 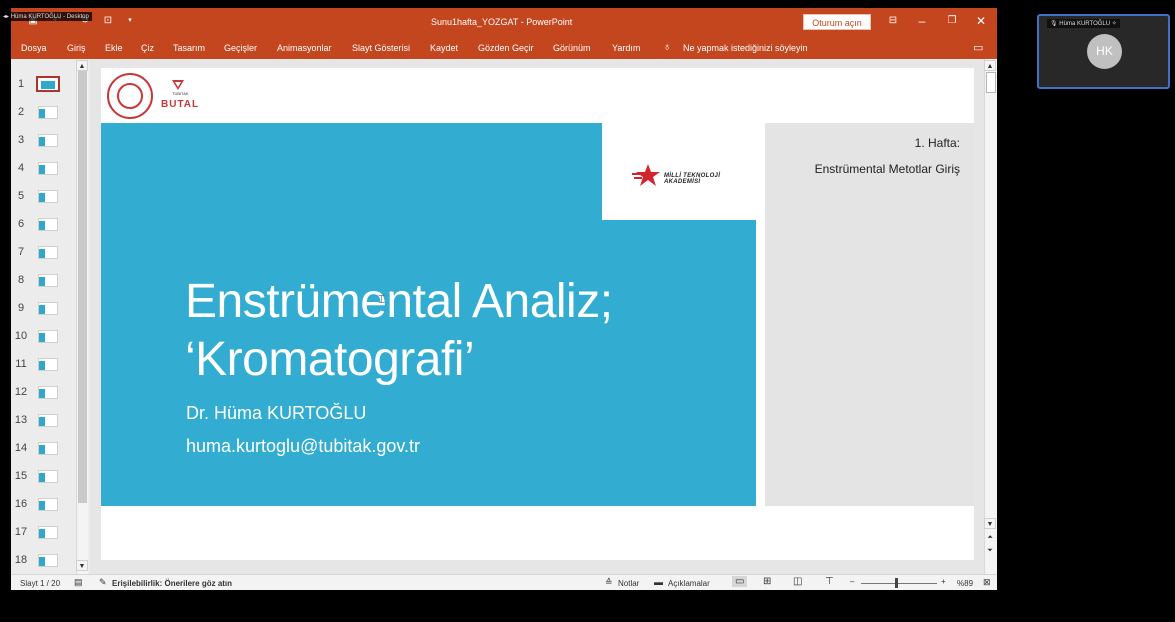 What do you see at coordinates (937, 143) in the screenshot?
I see `slide-week-label: 1. Hafta:` at bounding box center [937, 143].